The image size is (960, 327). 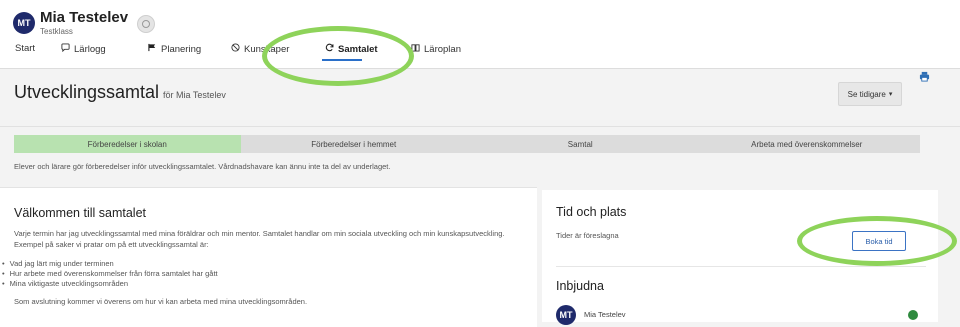 What do you see at coordinates (866, 94) in the screenshot?
I see `see-earlier-label: Se tidigare` at bounding box center [866, 94].